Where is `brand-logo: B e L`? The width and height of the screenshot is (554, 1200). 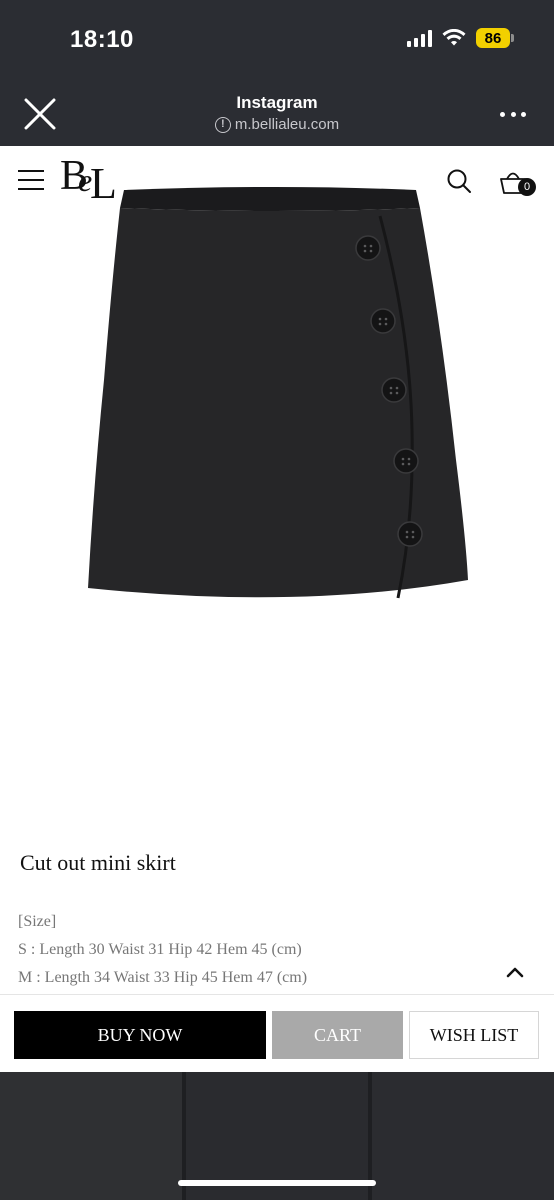 brand-logo: B e L is located at coordinates (90, 180).